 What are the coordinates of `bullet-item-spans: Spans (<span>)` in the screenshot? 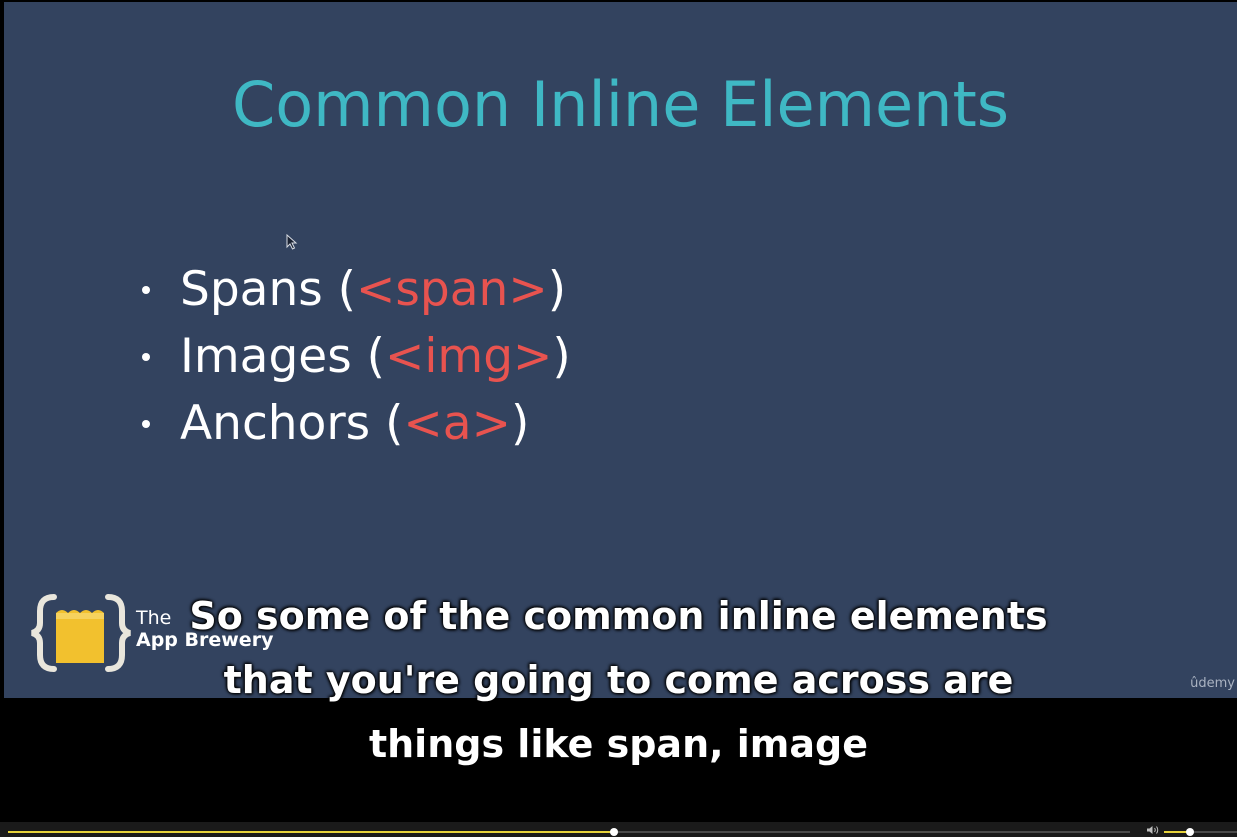 It's located at (353, 289).